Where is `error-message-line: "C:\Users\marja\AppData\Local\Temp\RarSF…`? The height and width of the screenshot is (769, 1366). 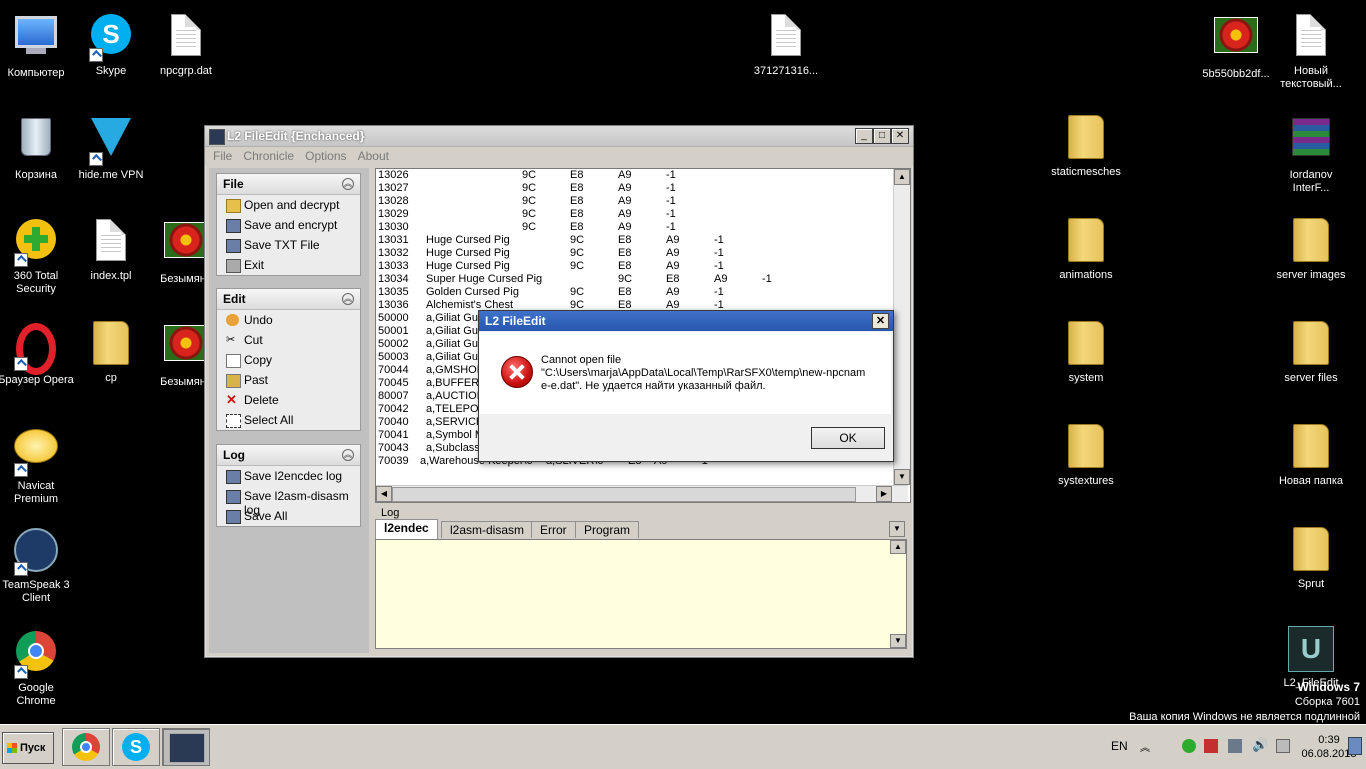 error-message-line: "C:\Users\marja\AppData\Local\Temp\RarSF… is located at coordinates (703, 373).